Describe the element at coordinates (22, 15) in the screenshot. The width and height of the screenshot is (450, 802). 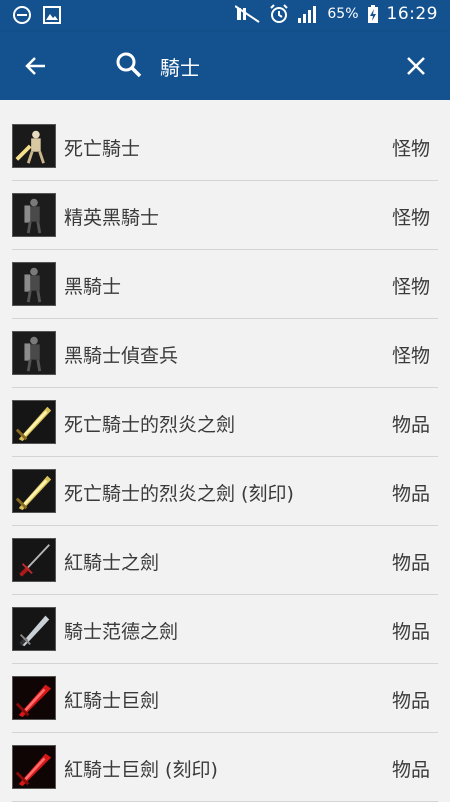
I see `do-not-disturb-icon` at that location.